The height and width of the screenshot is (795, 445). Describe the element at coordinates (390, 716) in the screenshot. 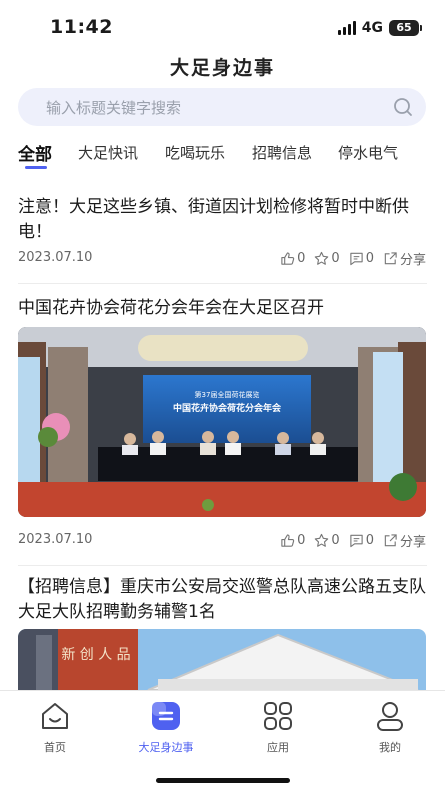

I see `profile-icon` at that location.